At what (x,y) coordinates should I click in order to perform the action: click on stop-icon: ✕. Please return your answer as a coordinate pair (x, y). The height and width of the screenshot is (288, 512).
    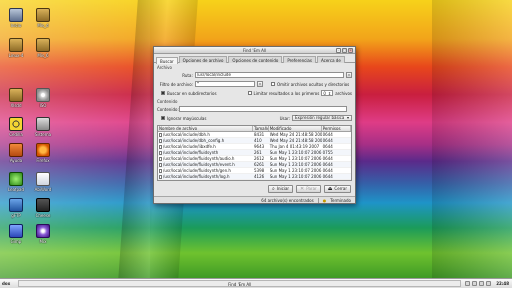
    Looking at the image, I should click on (302, 189).